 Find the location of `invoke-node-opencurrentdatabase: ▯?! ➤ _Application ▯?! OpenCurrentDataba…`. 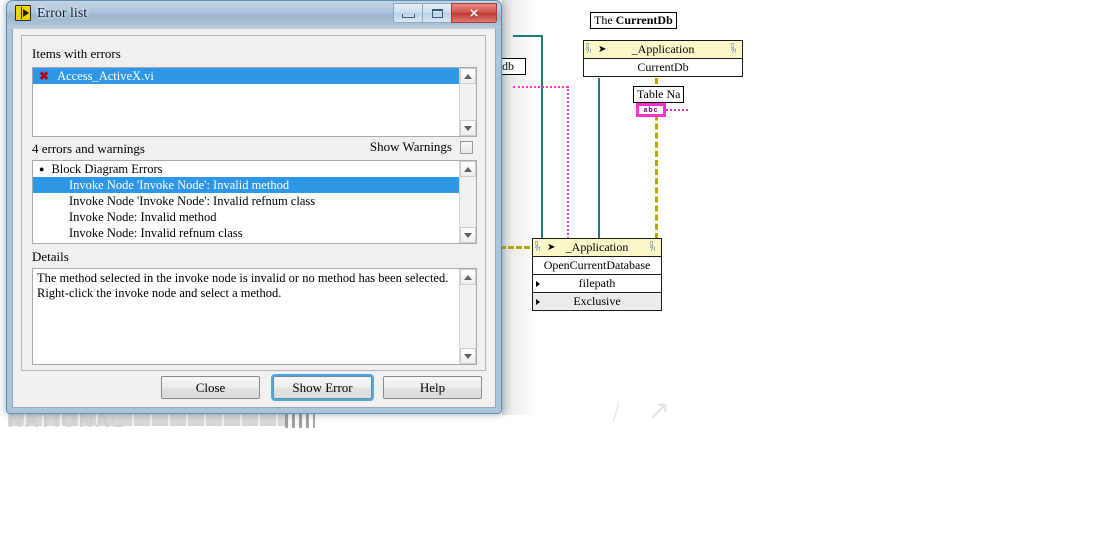

invoke-node-opencurrentdatabase: ▯?! ➤ _Application ▯?! OpenCurrentDataba… is located at coordinates (597, 274).